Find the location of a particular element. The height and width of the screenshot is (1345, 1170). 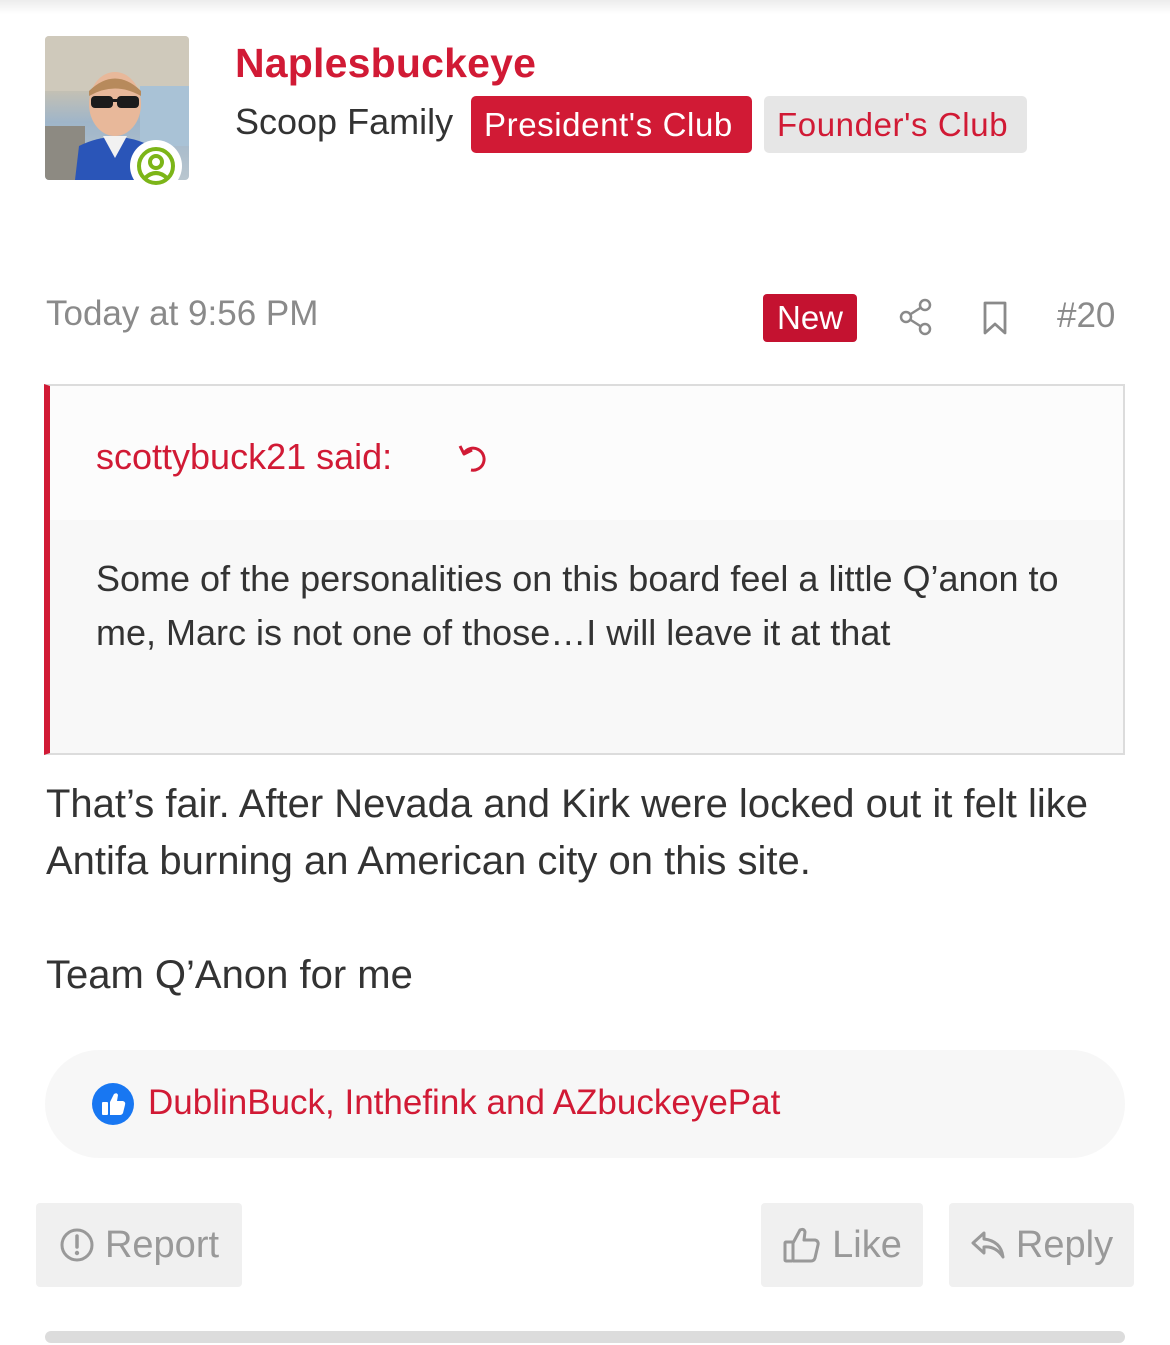

user-online-icon is located at coordinates (156, 166).